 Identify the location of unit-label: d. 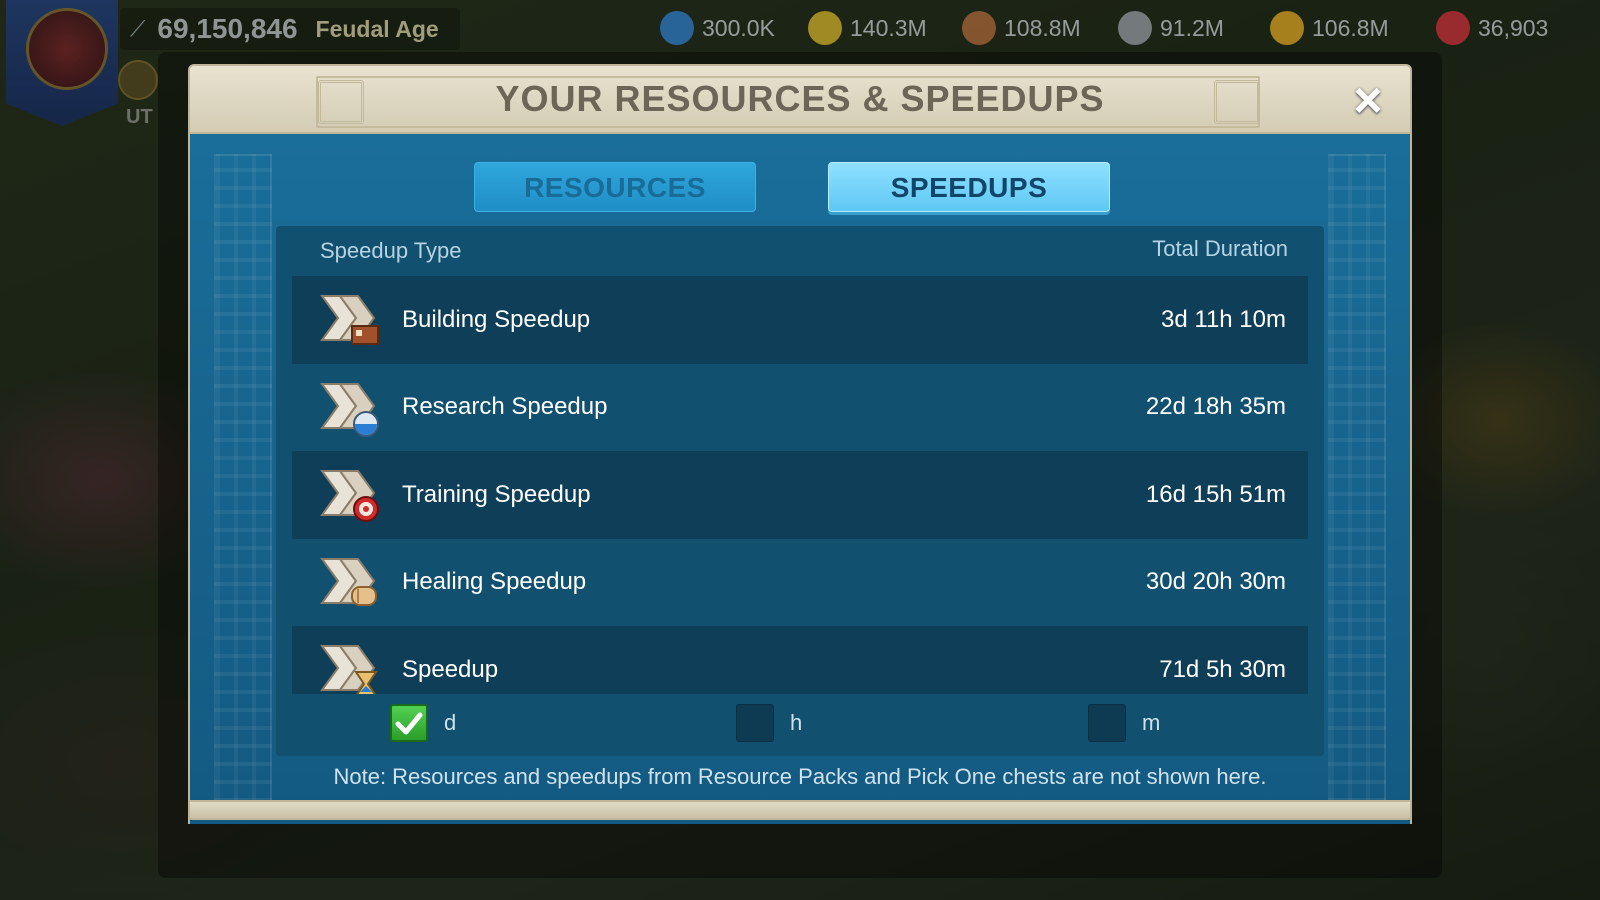
(450, 722).